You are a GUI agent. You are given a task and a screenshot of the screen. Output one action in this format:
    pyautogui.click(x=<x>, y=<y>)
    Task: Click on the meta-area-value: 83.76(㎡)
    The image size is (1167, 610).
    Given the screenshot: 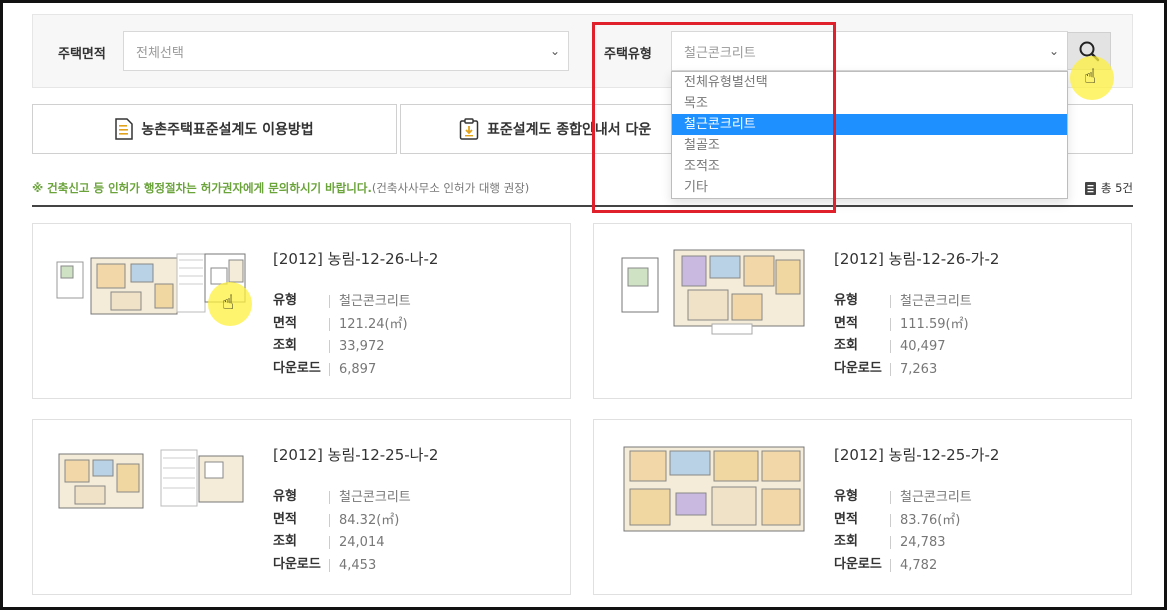 What is the action you would take?
    pyautogui.click(x=925, y=520)
    